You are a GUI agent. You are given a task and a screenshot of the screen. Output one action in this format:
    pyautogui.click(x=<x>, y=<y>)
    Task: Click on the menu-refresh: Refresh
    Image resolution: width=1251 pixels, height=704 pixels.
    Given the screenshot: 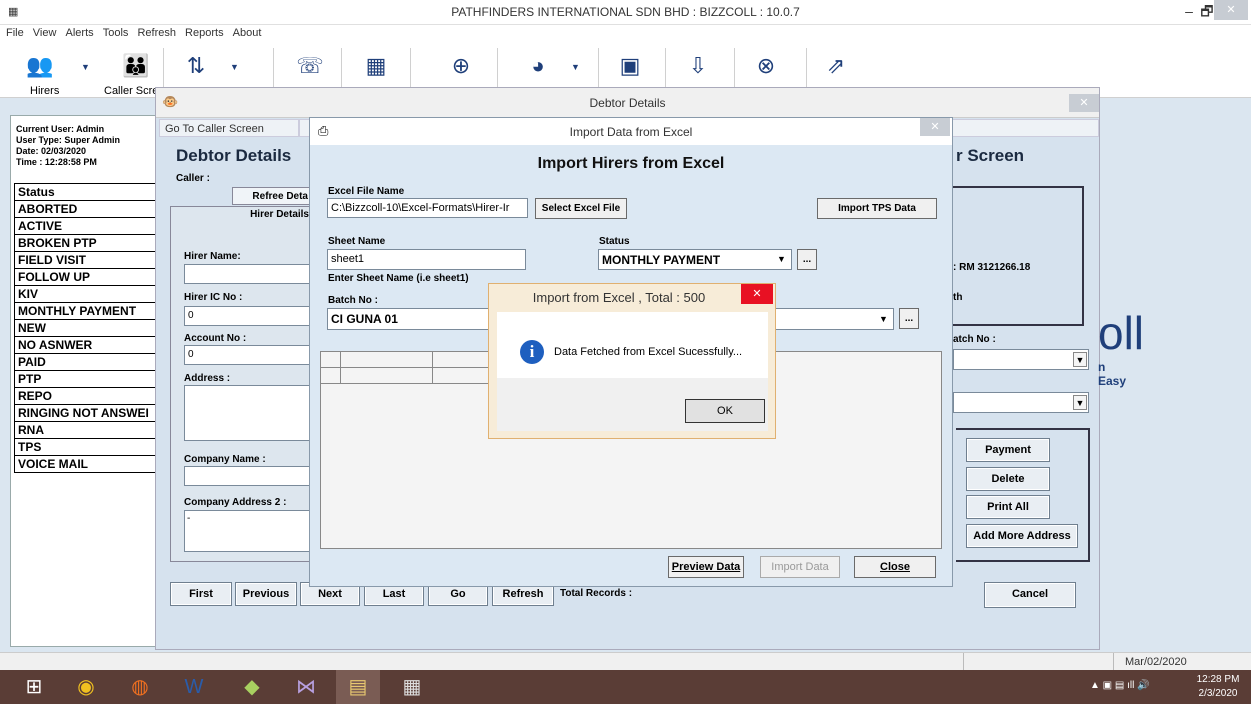 What is the action you would take?
    pyautogui.click(x=156, y=33)
    